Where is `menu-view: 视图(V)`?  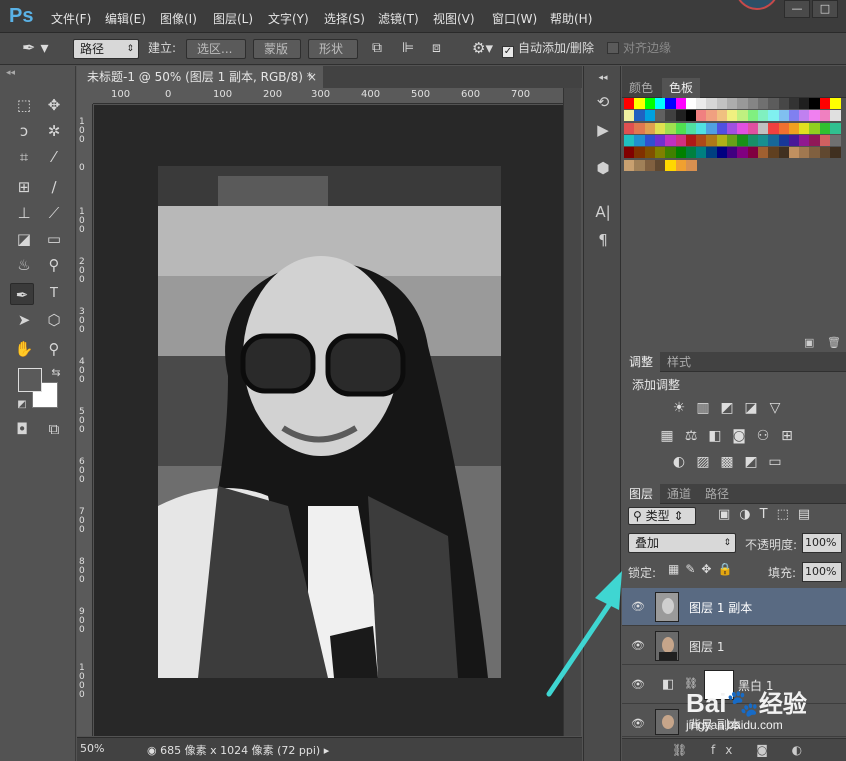
menu-view: 视图(V) is located at coordinates (454, 18).